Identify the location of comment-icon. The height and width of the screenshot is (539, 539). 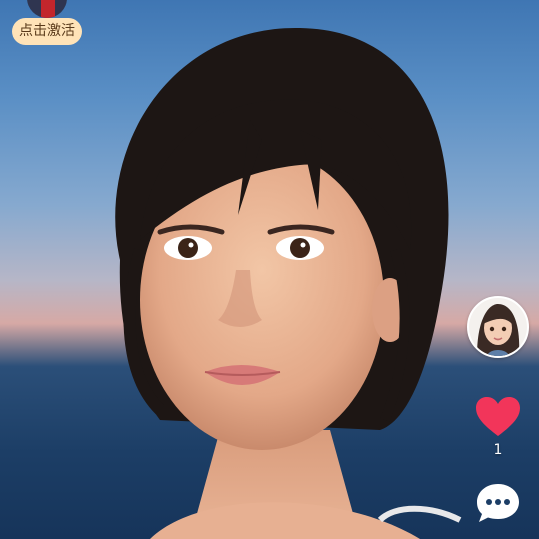
(498, 503).